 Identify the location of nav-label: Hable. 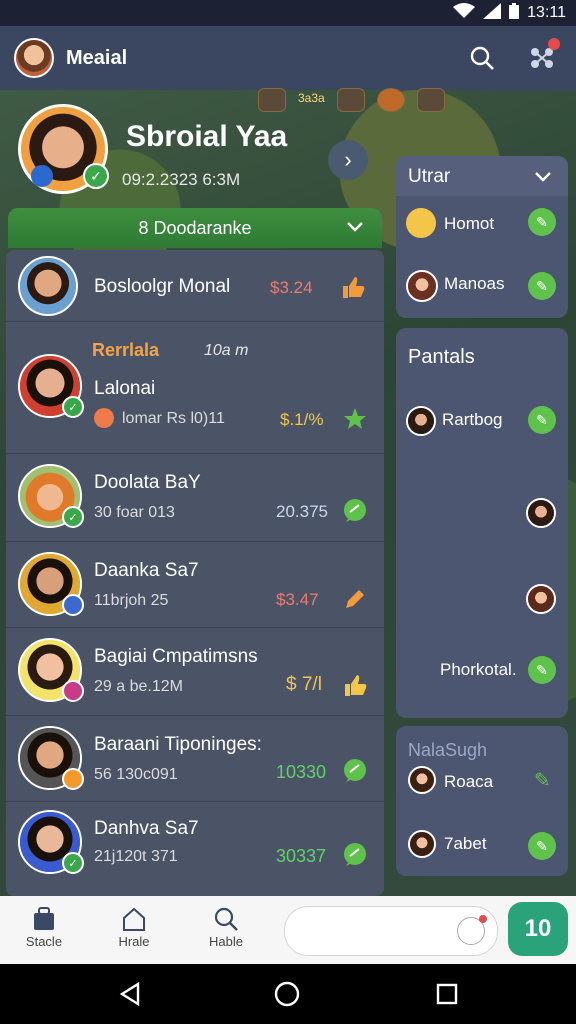
(226, 941).